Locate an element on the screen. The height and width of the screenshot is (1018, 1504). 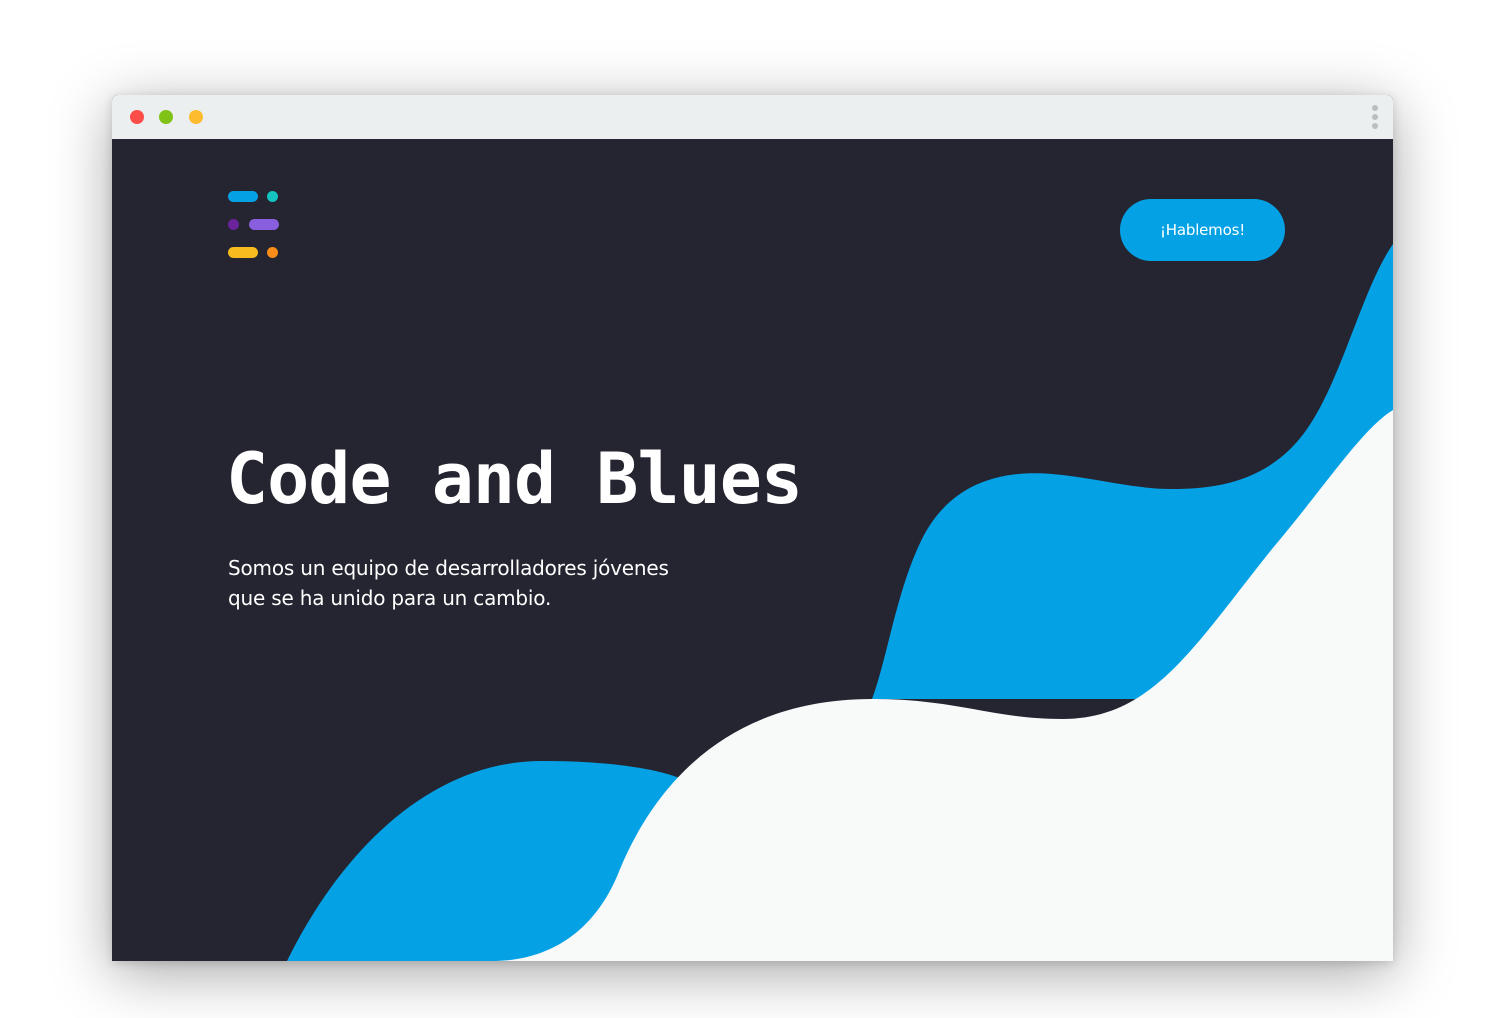
logo-dot-purple is located at coordinates (233, 224).